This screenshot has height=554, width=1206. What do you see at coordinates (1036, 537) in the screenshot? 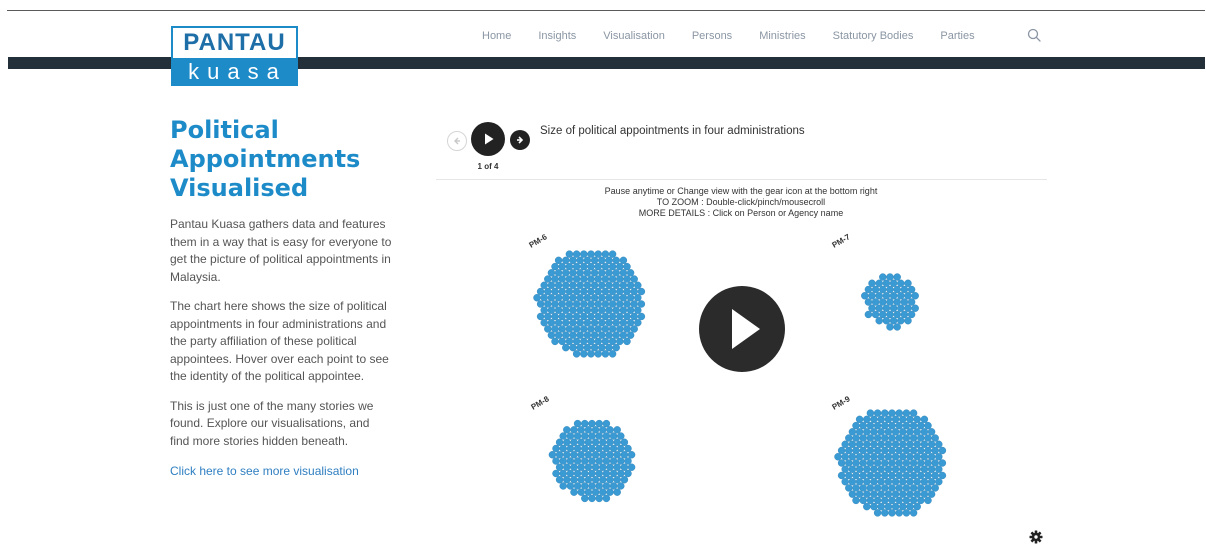
I see `gear-icon` at bounding box center [1036, 537].